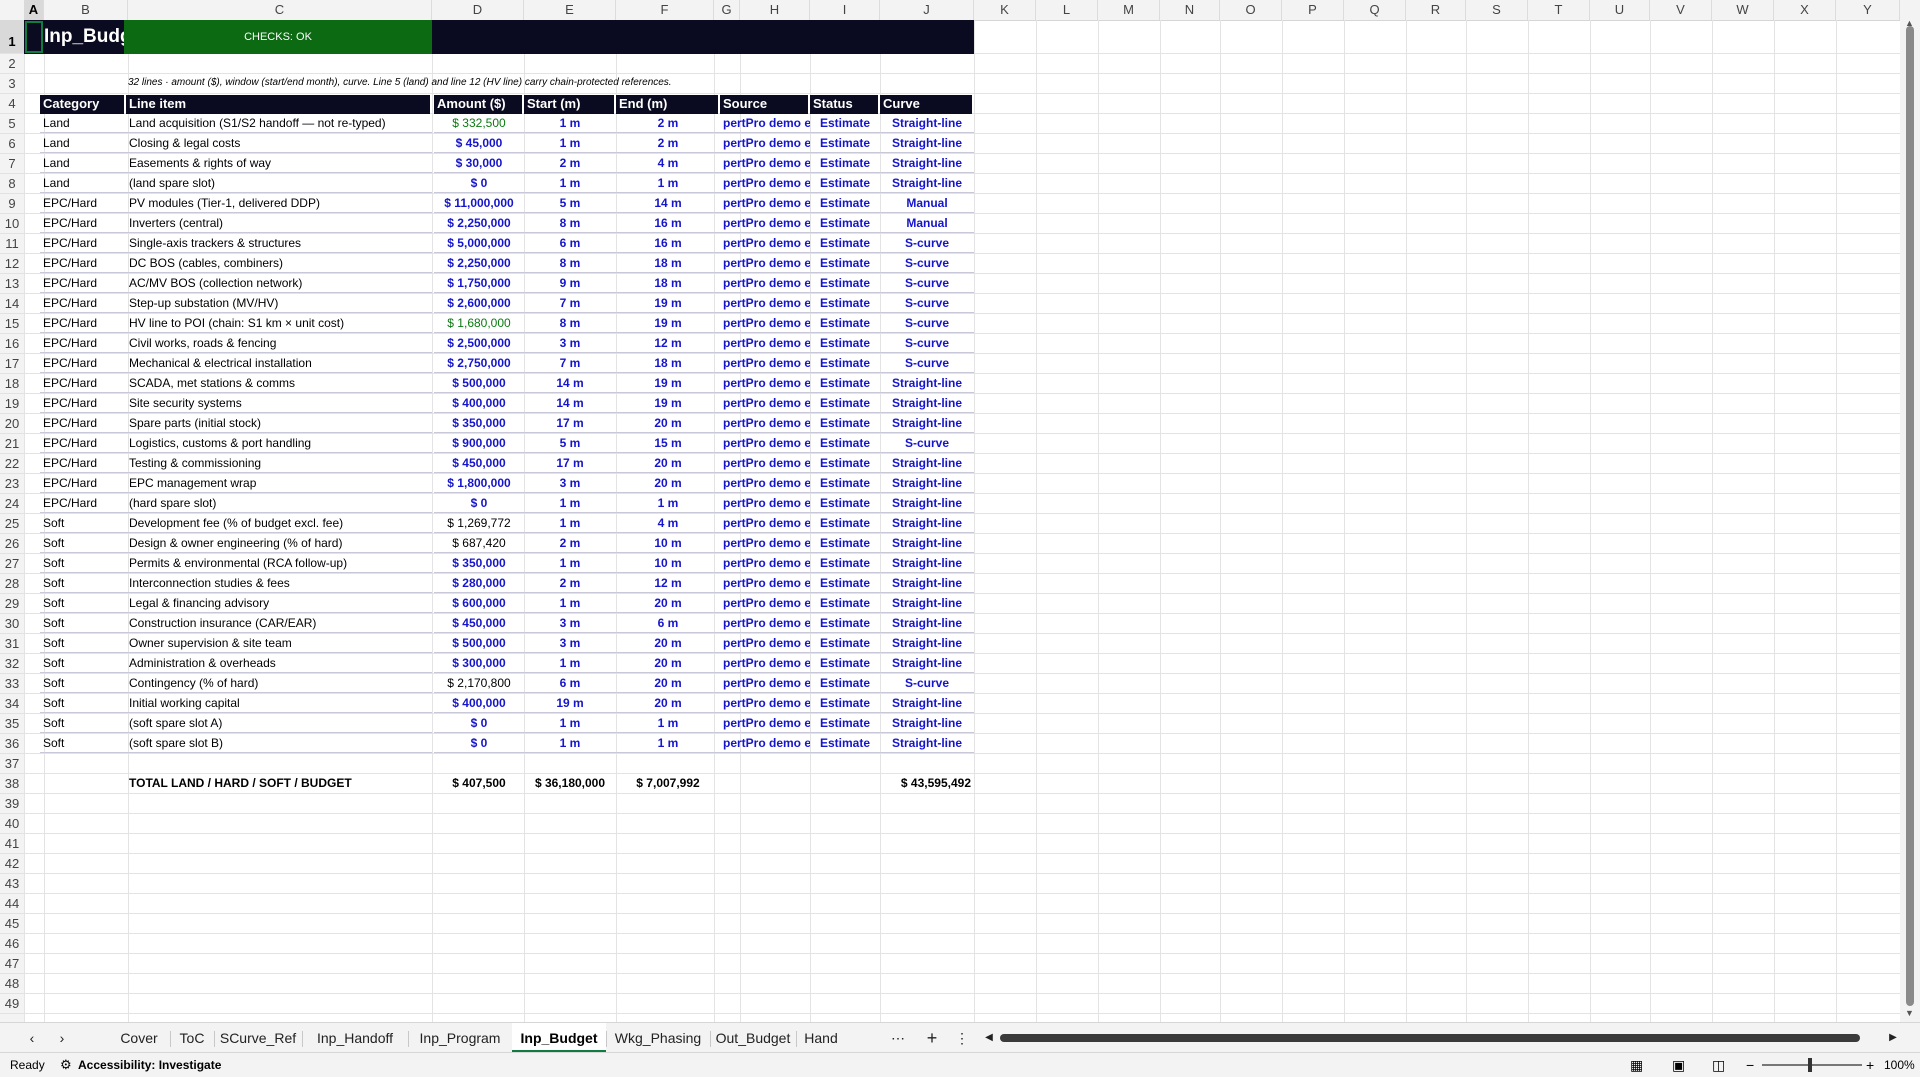  What do you see at coordinates (479, 443) in the screenshot?
I see `amount-cell: $ 900,000` at bounding box center [479, 443].